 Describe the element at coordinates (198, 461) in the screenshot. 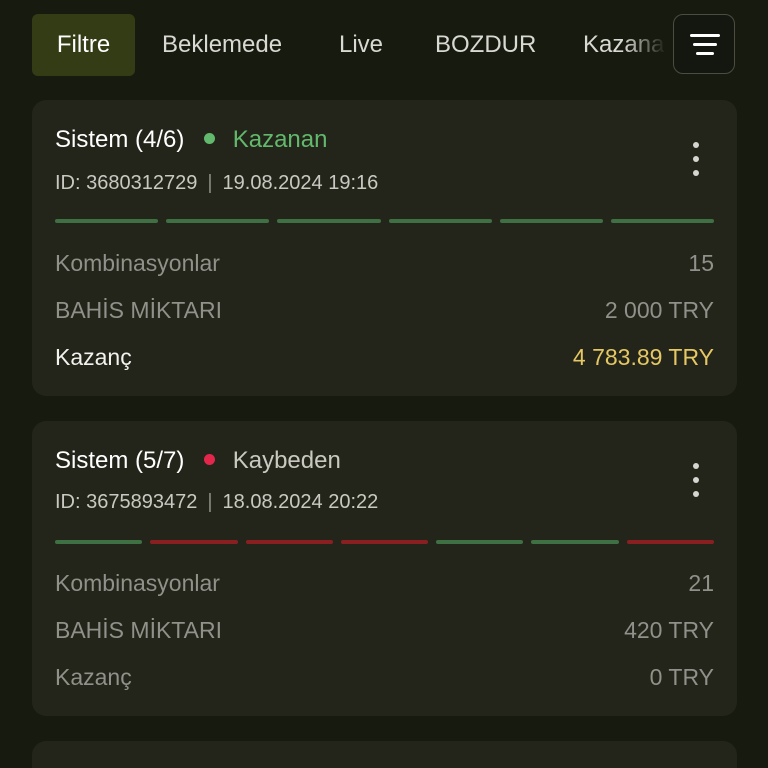

I see `bet-header: Sistem (5/7) Kaybeden` at that location.